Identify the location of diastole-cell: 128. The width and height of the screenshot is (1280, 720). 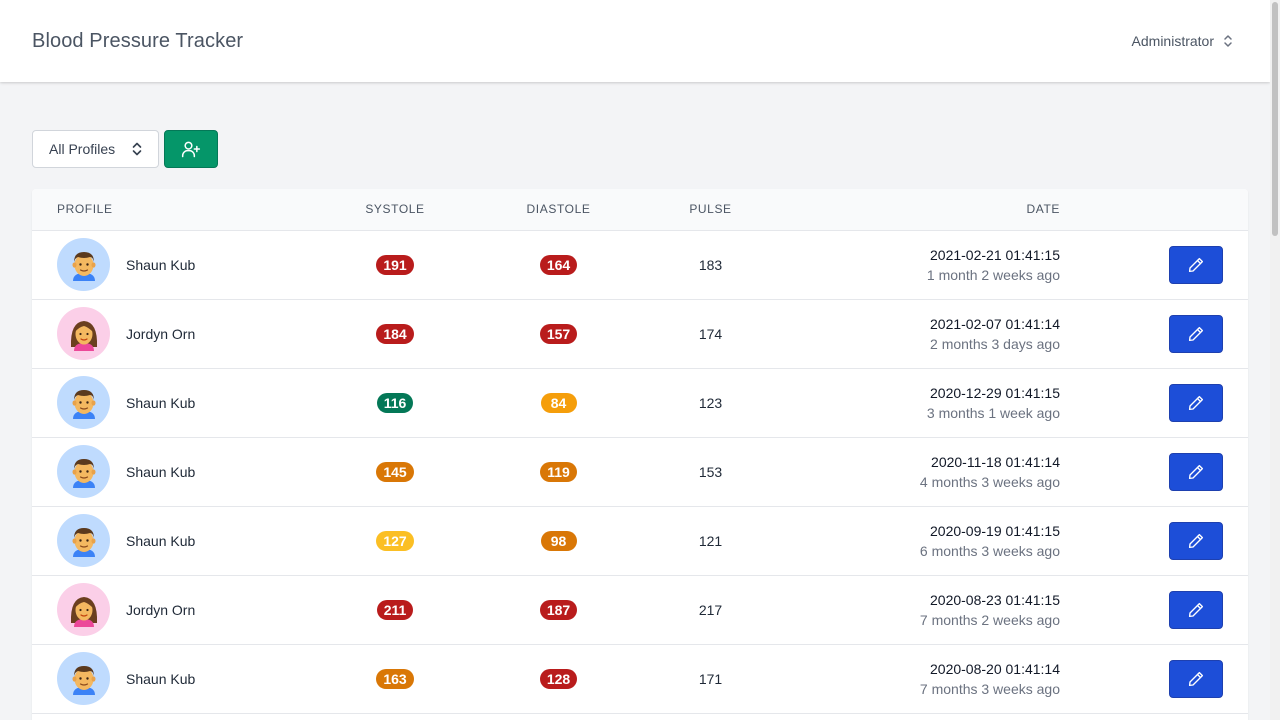
(558, 678).